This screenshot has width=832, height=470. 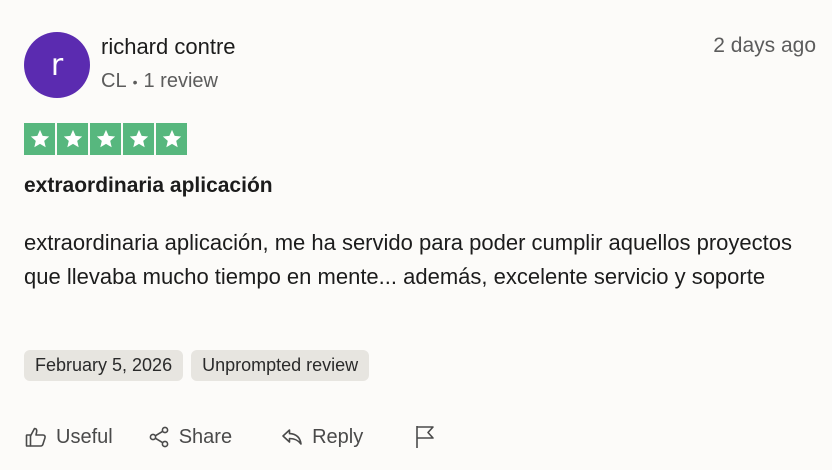 What do you see at coordinates (84, 436) in the screenshot?
I see `useful-label: Useful` at bounding box center [84, 436].